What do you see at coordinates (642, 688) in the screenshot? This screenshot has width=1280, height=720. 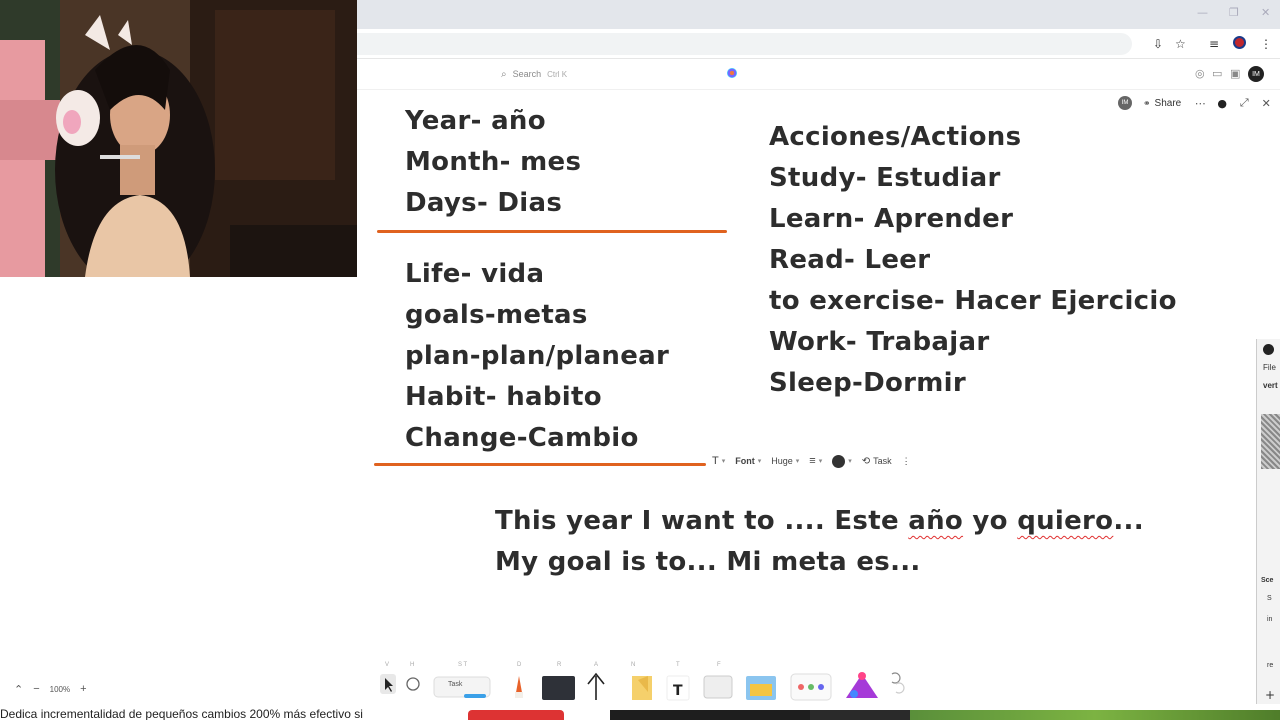 I see `sticky-note-tool` at bounding box center [642, 688].